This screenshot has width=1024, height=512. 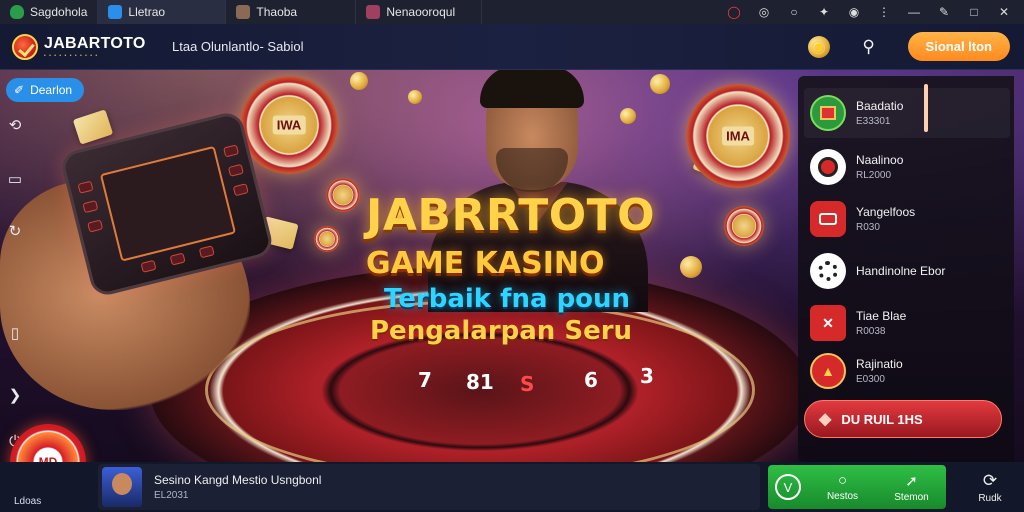 I want to click on now-playing-title: Sesino Kangd Mestio Usngbonl, so click(x=238, y=480).